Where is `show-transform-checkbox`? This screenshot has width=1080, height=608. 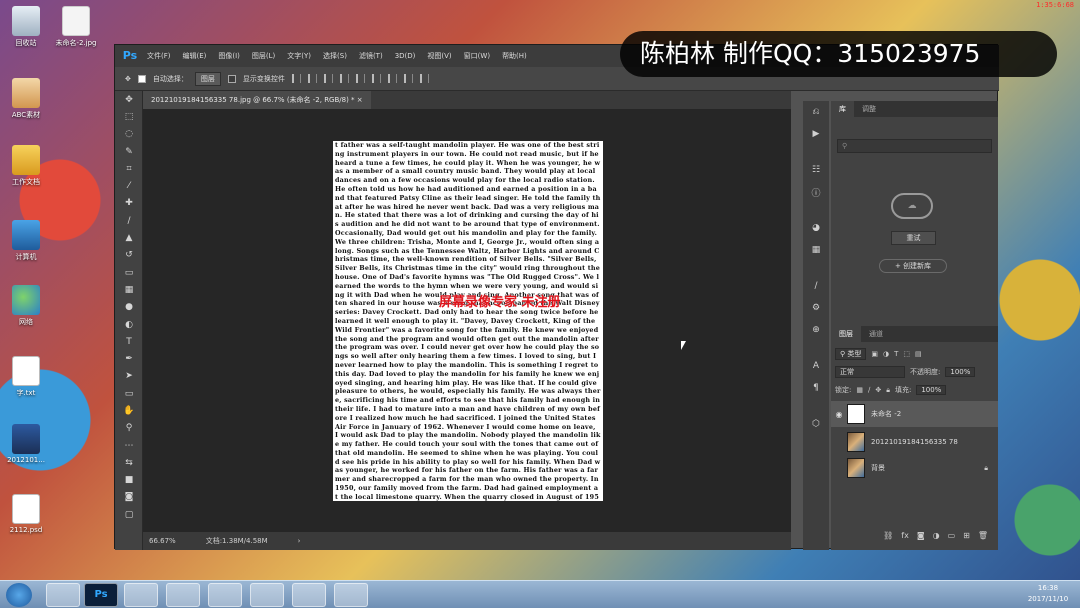 show-transform-checkbox is located at coordinates (231, 78).